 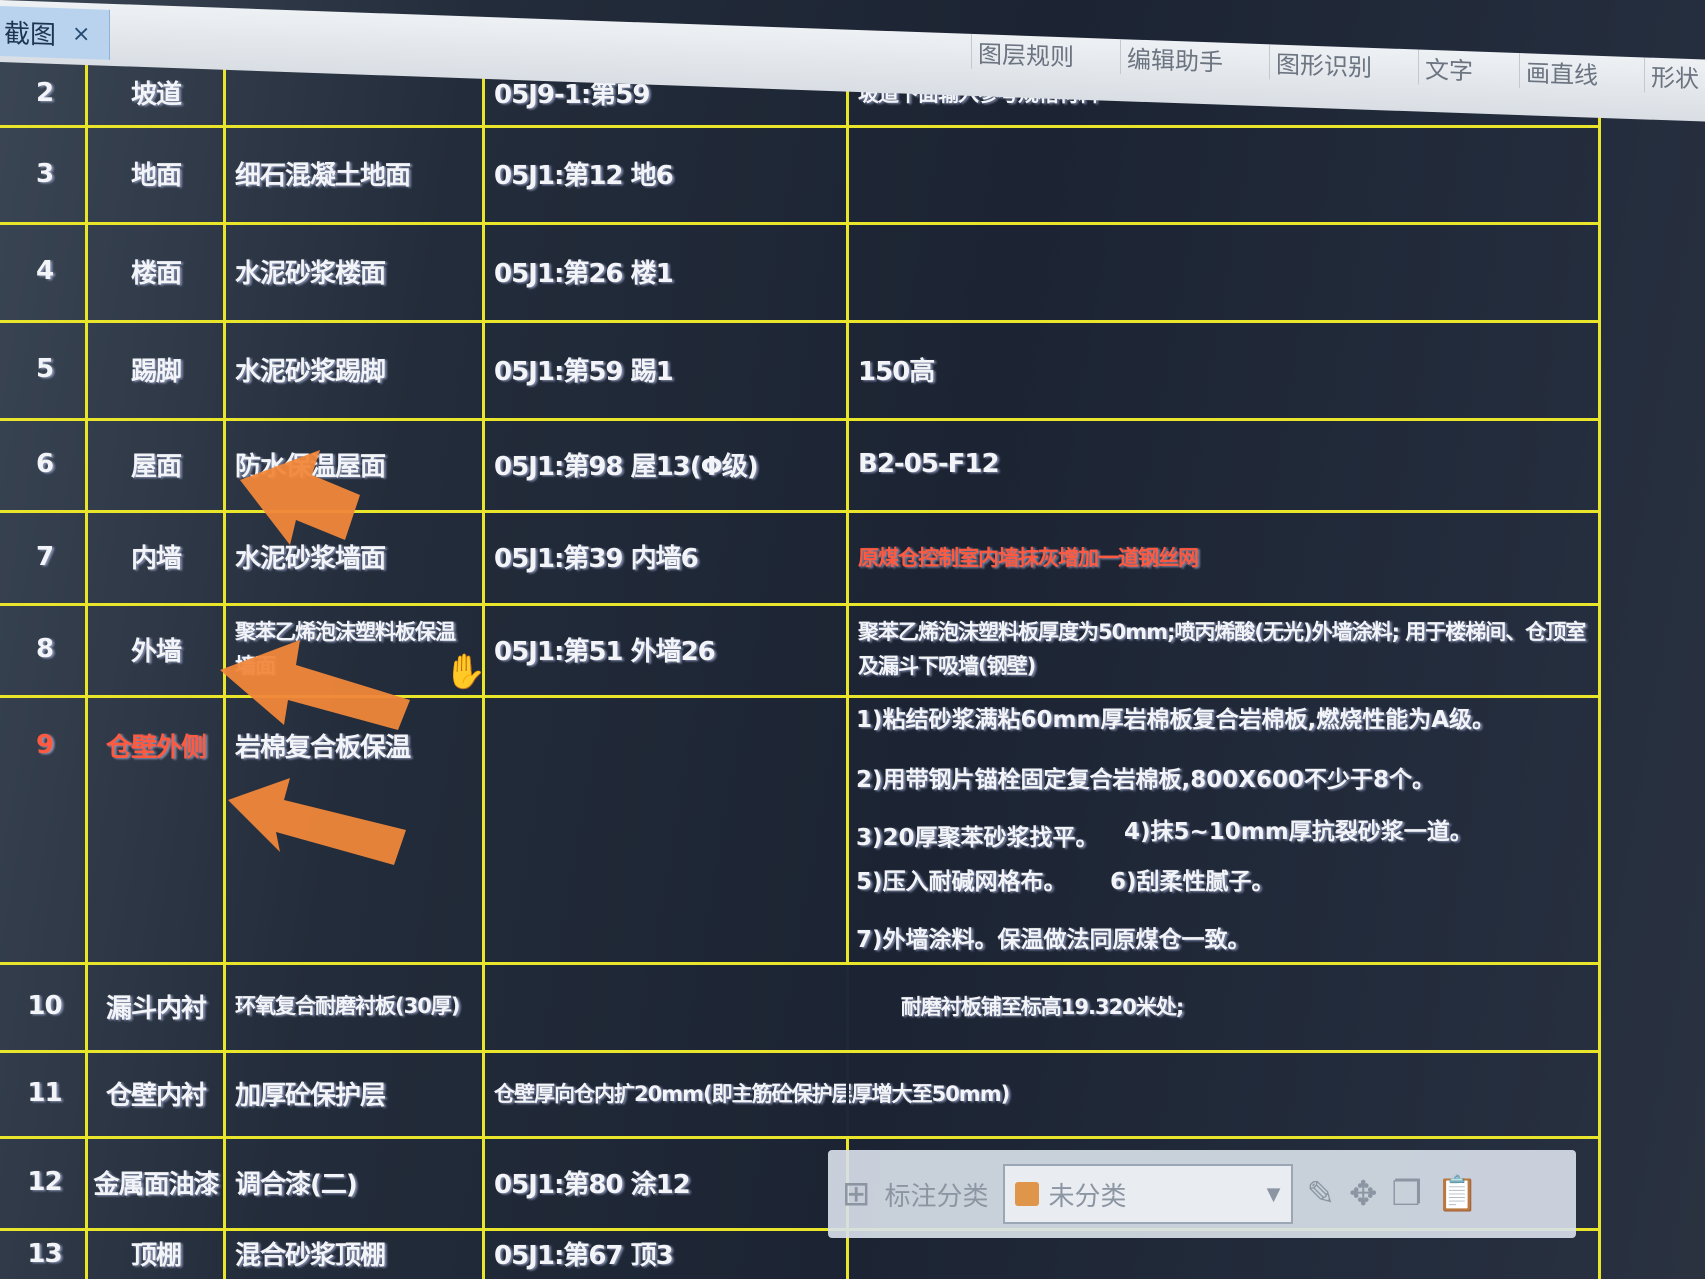 What do you see at coordinates (1561, 72) in the screenshot?
I see `menu-item-line: 画直线` at bounding box center [1561, 72].